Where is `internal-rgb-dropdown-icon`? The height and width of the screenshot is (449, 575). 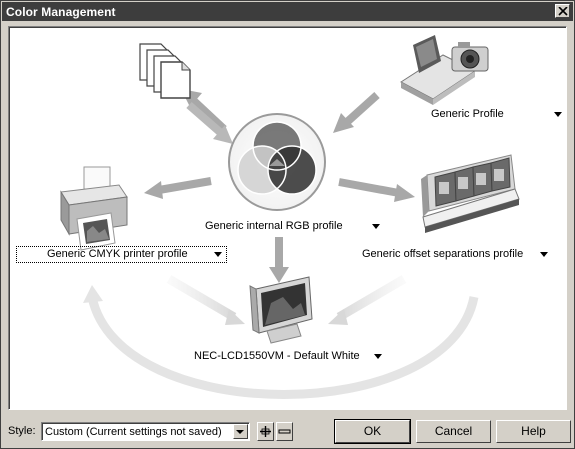
internal-rgb-dropdown-icon is located at coordinates (376, 226).